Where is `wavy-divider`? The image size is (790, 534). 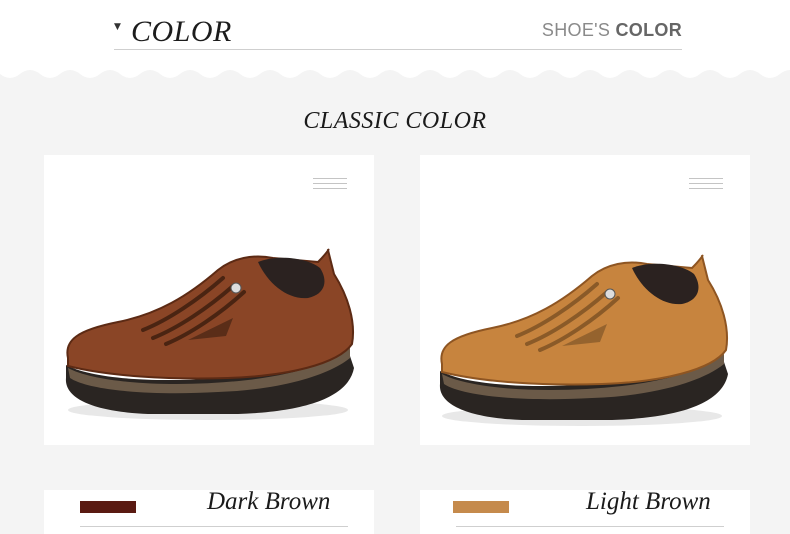
wavy-divider is located at coordinates (395, 77).